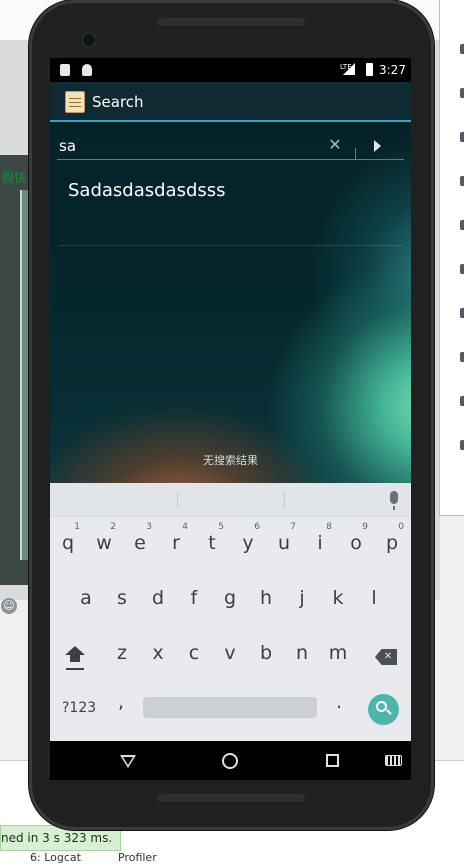 The image size is (464, 864). I want to click on home-icon, so click(230, 761).